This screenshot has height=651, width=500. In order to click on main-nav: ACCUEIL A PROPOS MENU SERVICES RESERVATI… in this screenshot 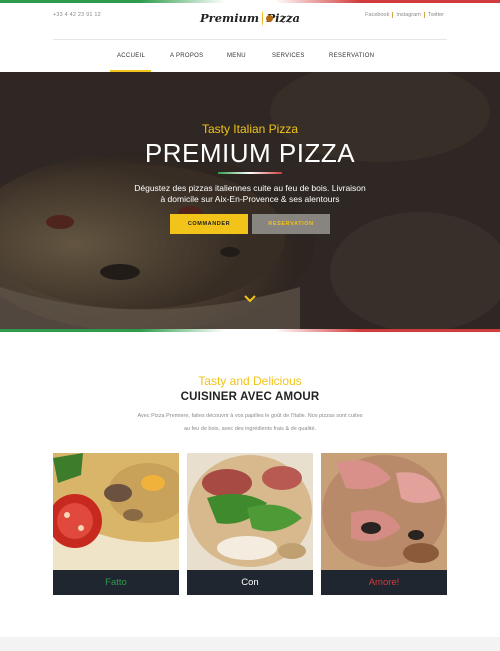, I will do `click(250, 56)`.